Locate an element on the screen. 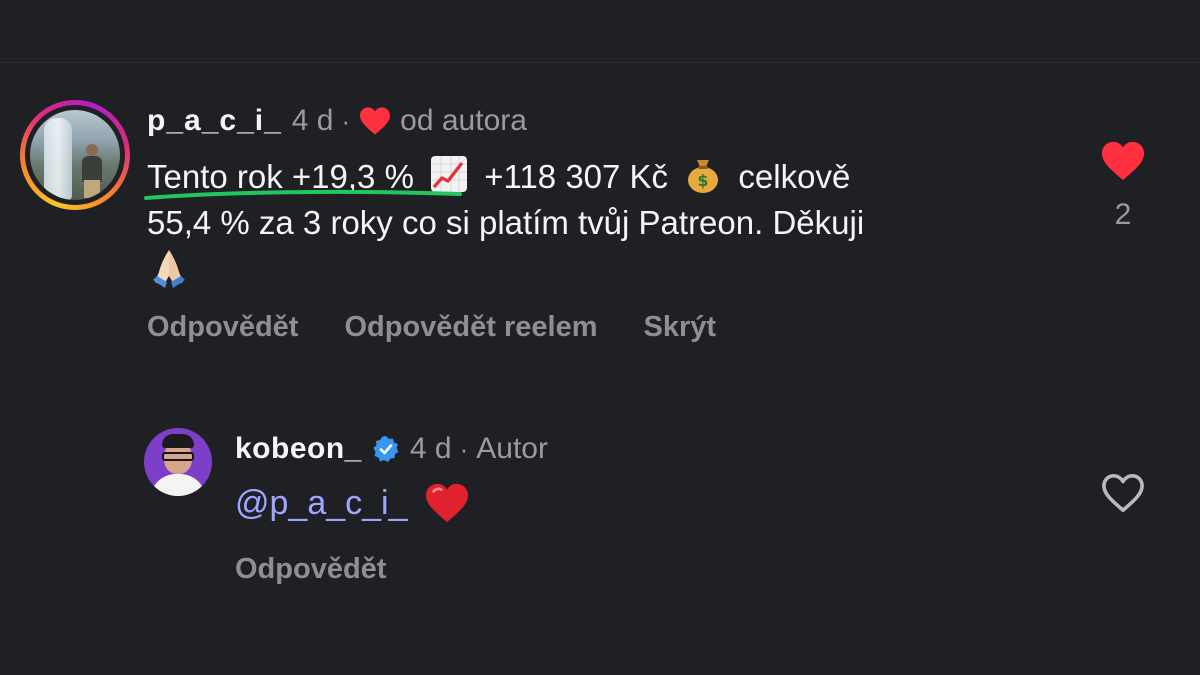 This screenshot has height=675, width=1200. reply-with-reel-button: Odpovědět reelem is located at coordinates (470, 327).